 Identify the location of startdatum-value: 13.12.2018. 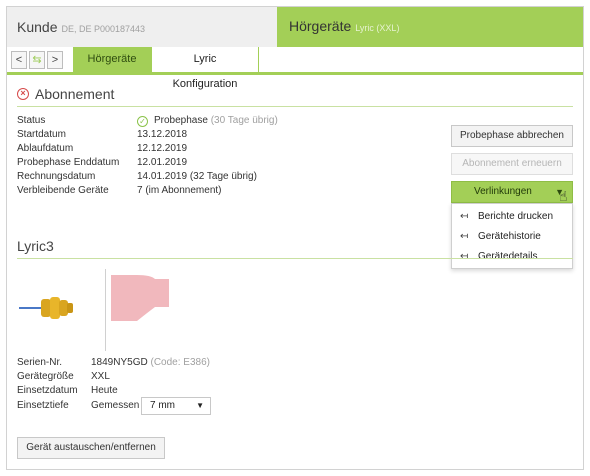
(162, 134).